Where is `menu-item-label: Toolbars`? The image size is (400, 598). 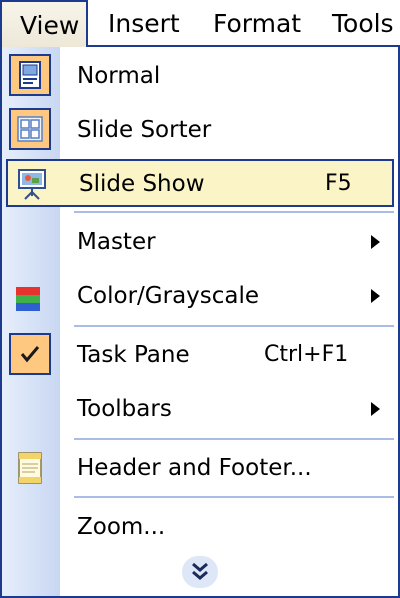
menu-item-label: Toolbars is located at coordinates (124, 409).